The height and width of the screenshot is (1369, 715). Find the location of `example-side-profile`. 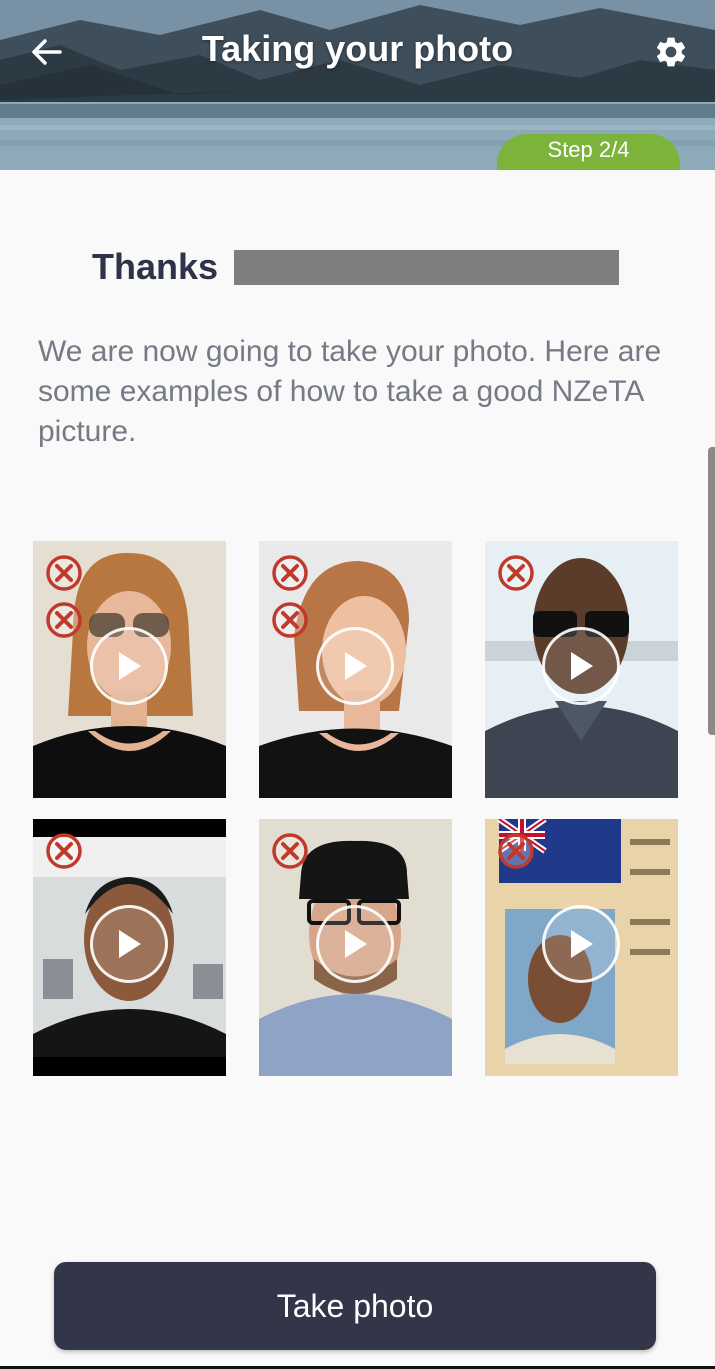

example-side-profile is located at coordinates (355, 669).